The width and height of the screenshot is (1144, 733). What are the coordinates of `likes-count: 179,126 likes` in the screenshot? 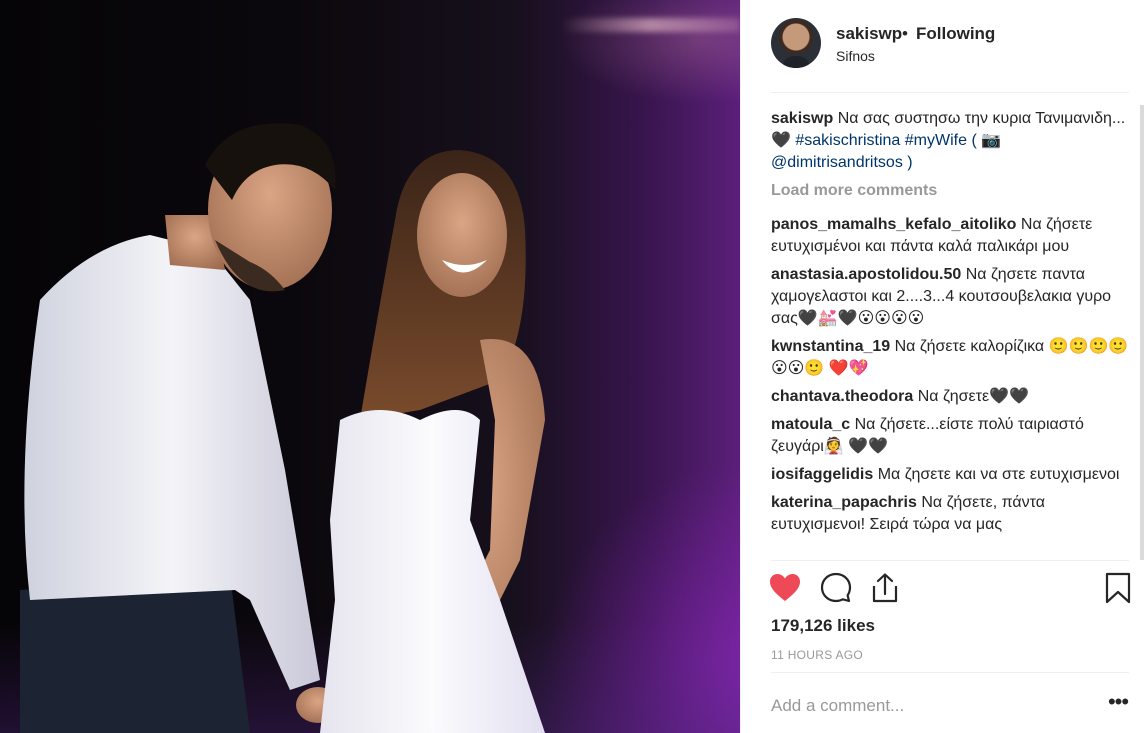 It's located at (823, 626).